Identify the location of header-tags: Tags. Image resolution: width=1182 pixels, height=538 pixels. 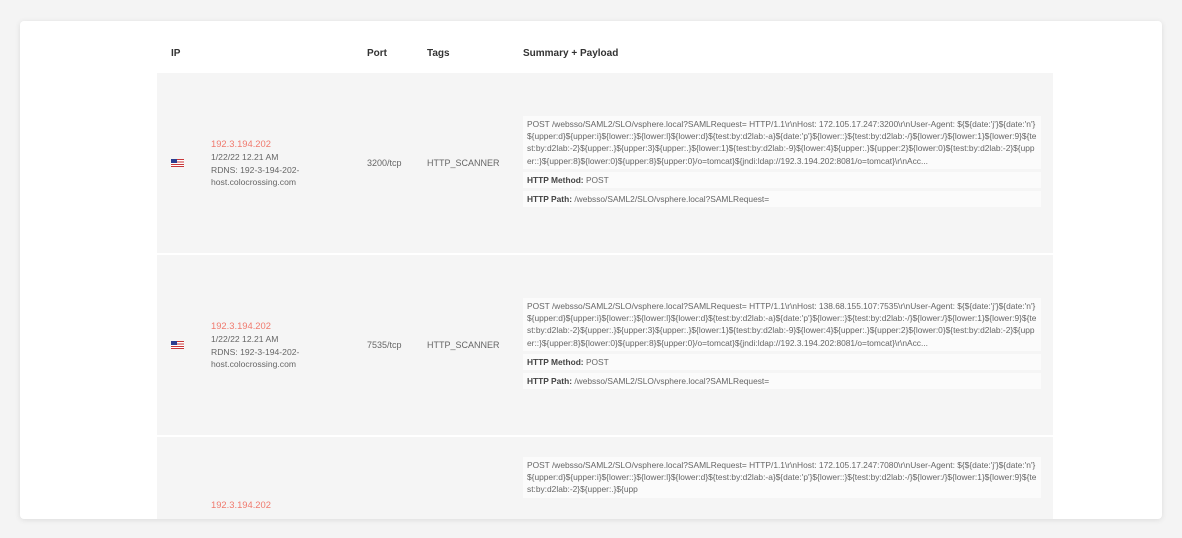
(438, 53).